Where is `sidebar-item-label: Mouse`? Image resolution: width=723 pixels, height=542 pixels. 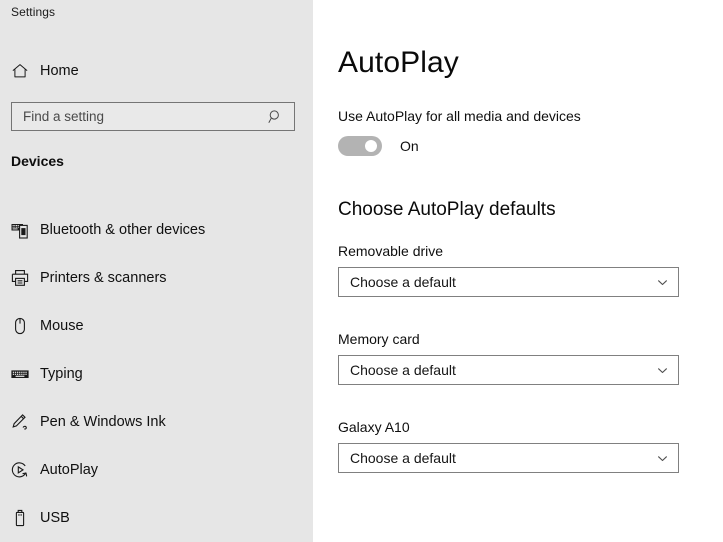
sidebar-item-label: Mouse is located at coordinates (62, 326).